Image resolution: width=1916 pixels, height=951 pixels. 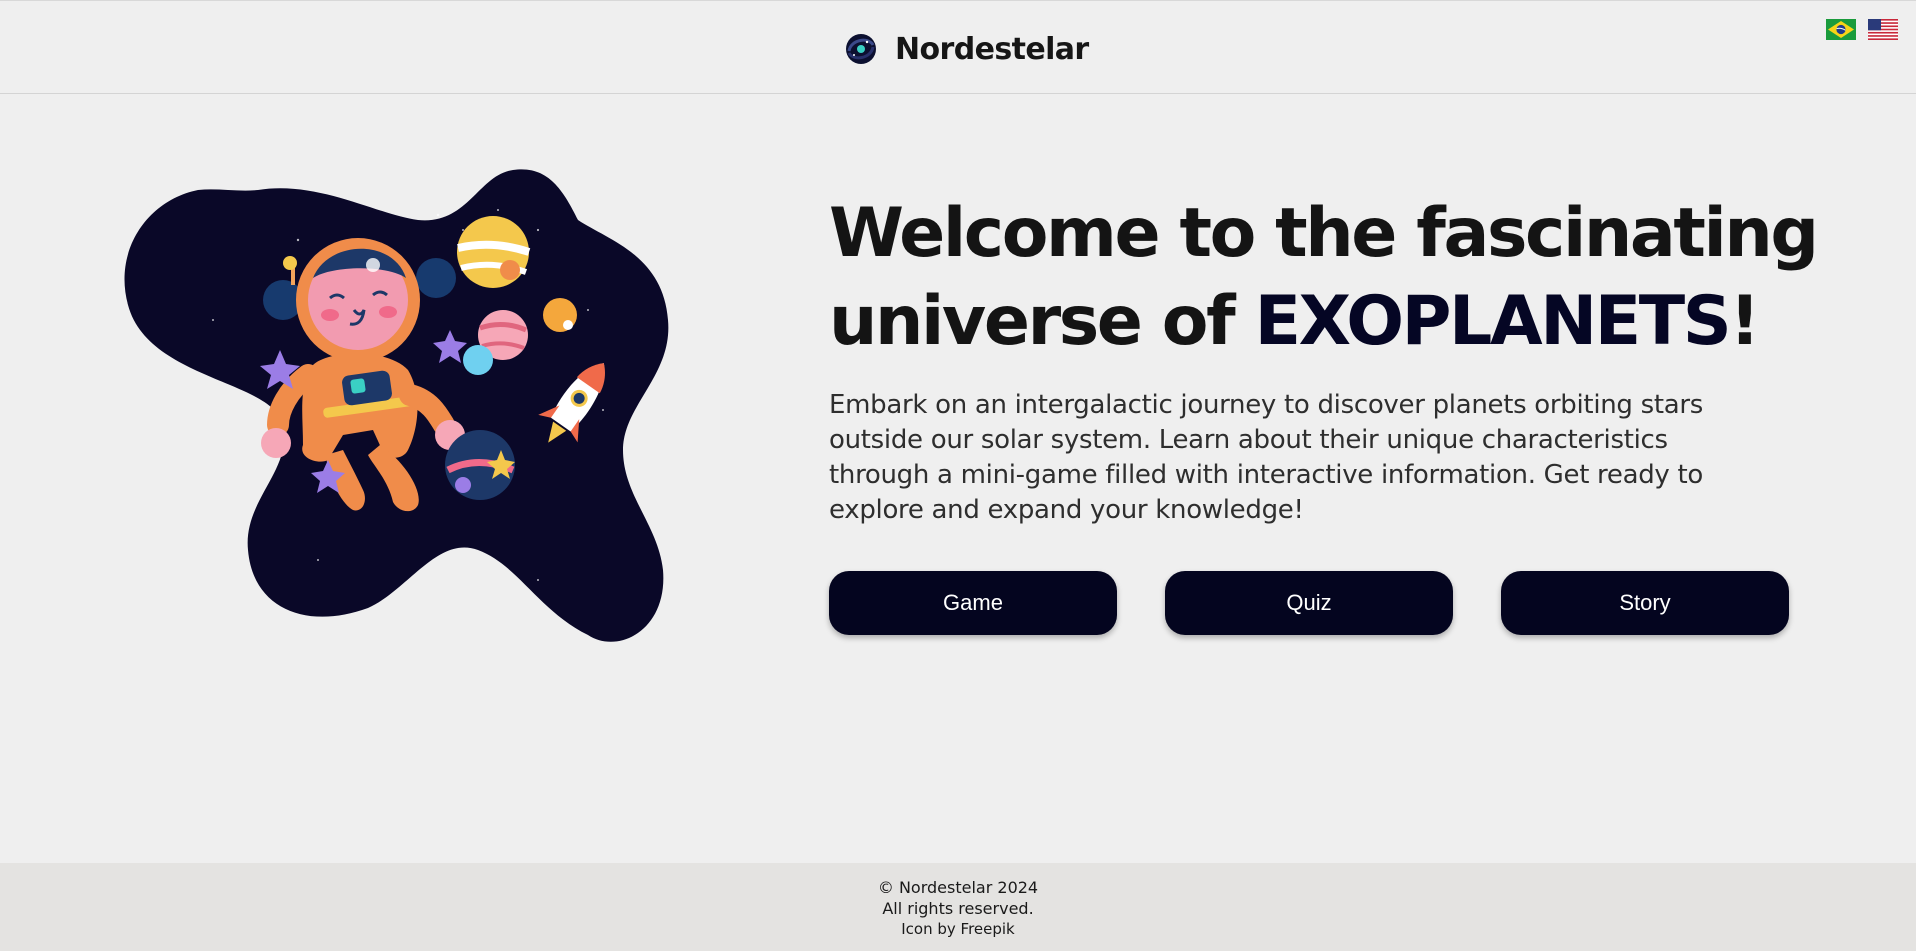 What do you see at coordinates (861, 49) in the screenshot?
I see `galaxy-logo-icon` at bounding box center [861, 49].